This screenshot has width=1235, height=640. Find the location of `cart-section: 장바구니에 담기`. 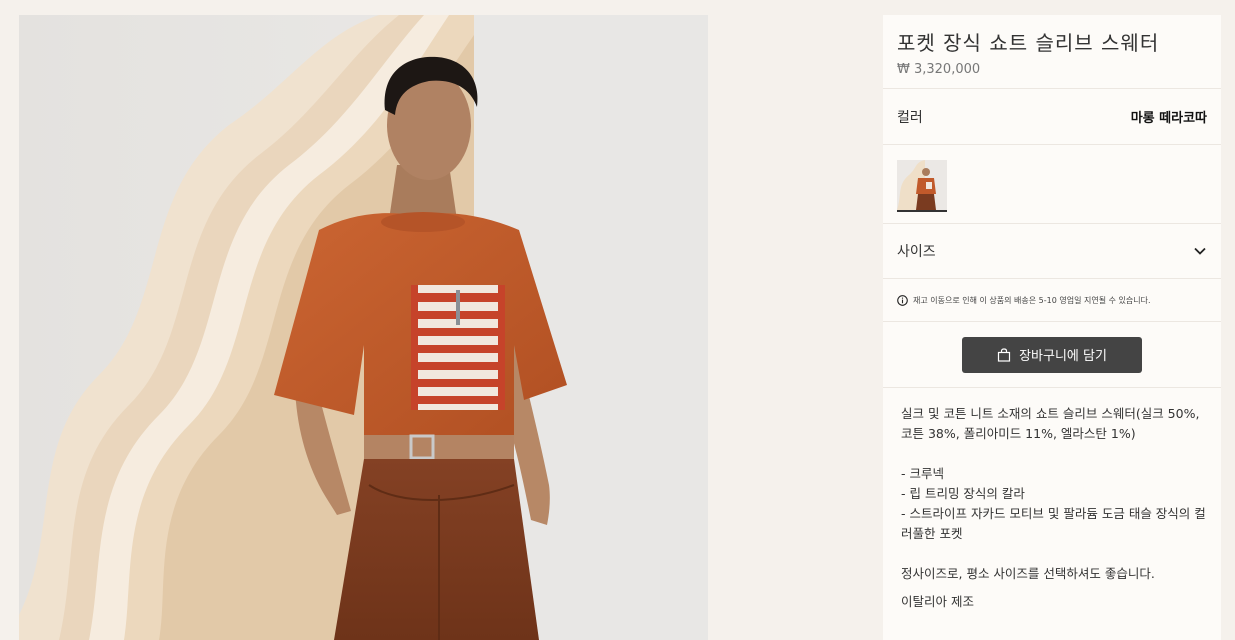

cart-section: 장바구니에 담기 is located at coordinates (1052, 355).